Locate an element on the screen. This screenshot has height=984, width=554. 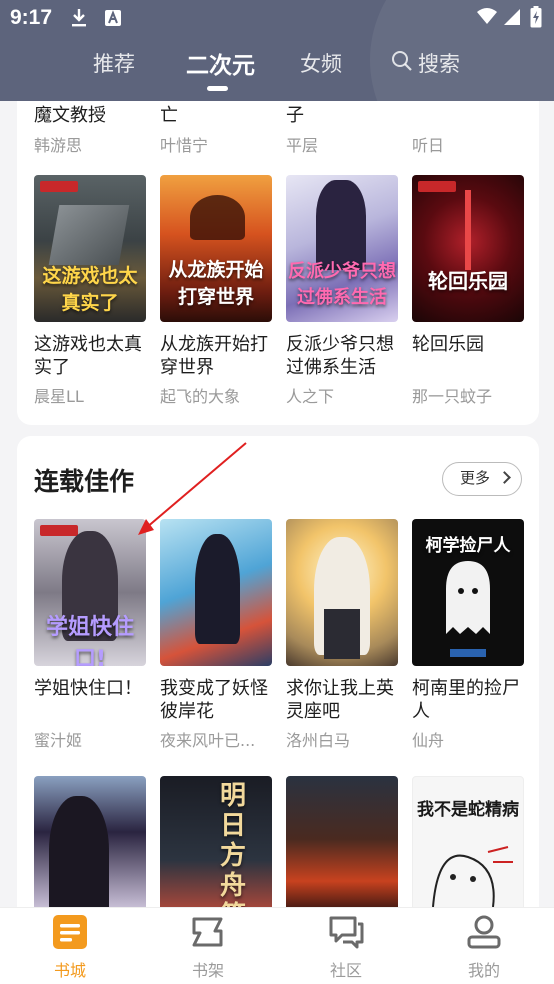
book-item: 明日方舟 第二国度 is located at coordinates (216, 841).